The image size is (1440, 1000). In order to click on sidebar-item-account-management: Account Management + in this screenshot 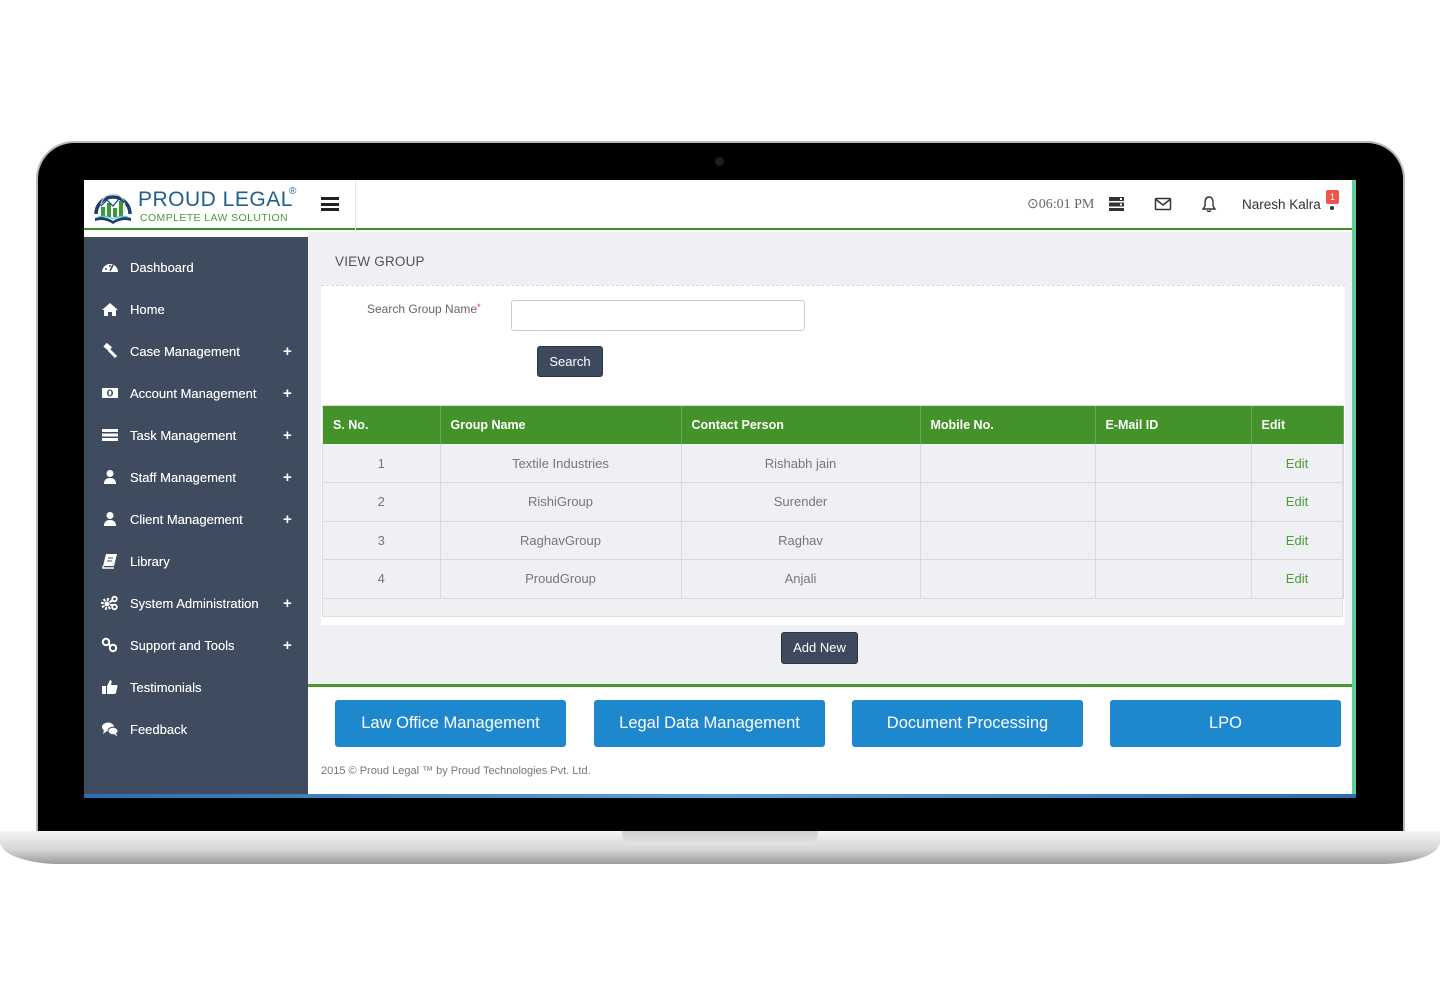, I will do `click(196, 393)`.